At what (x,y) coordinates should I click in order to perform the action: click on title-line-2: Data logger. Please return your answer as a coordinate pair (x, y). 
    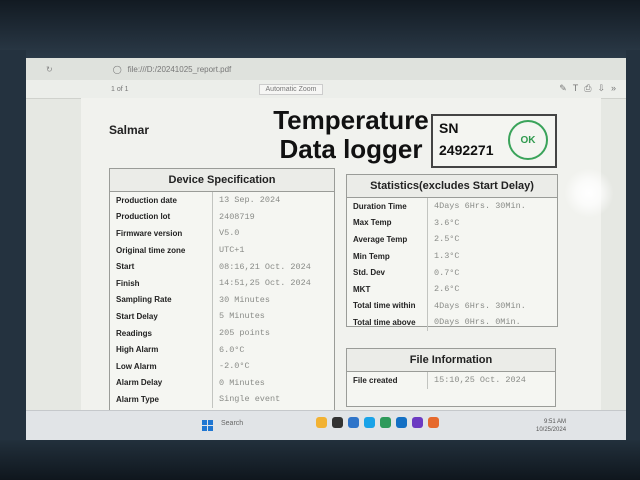
    Looking at the image, I should click on (351, 149).